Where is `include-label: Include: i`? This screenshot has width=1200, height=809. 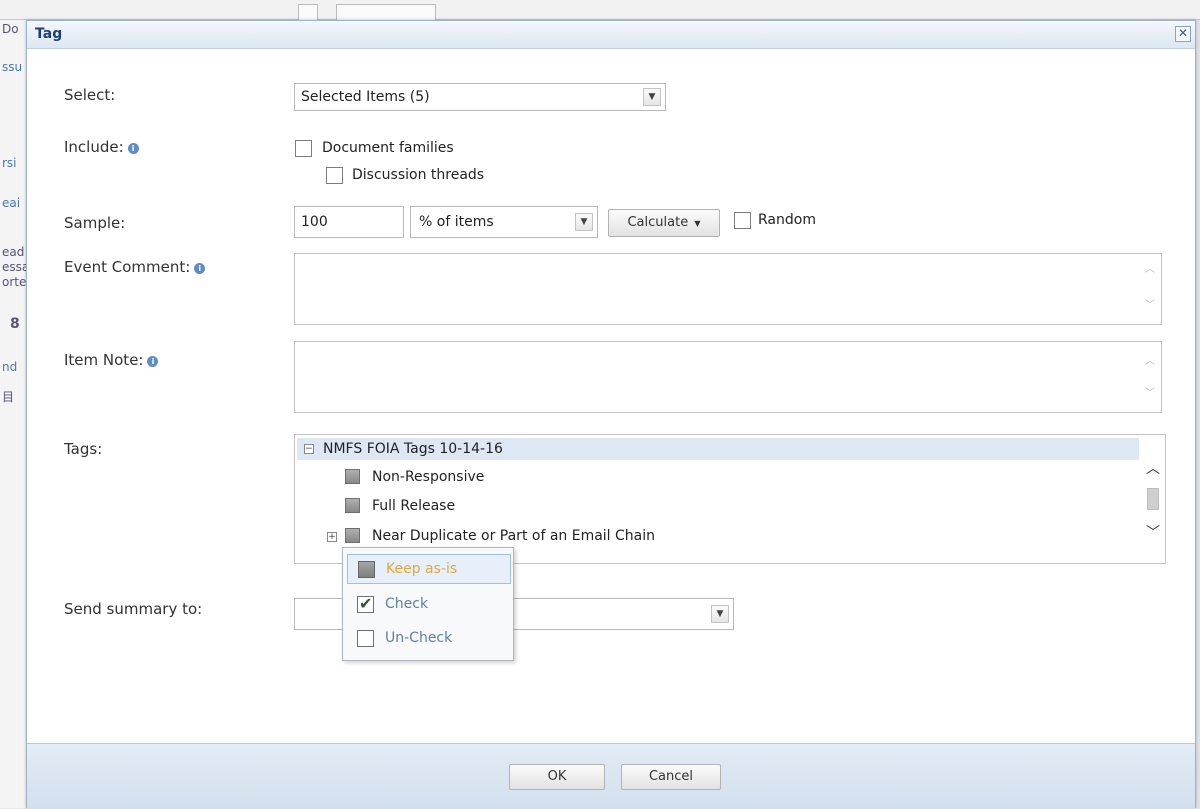 include-label: Include: i is located at coordinates (101, 147).